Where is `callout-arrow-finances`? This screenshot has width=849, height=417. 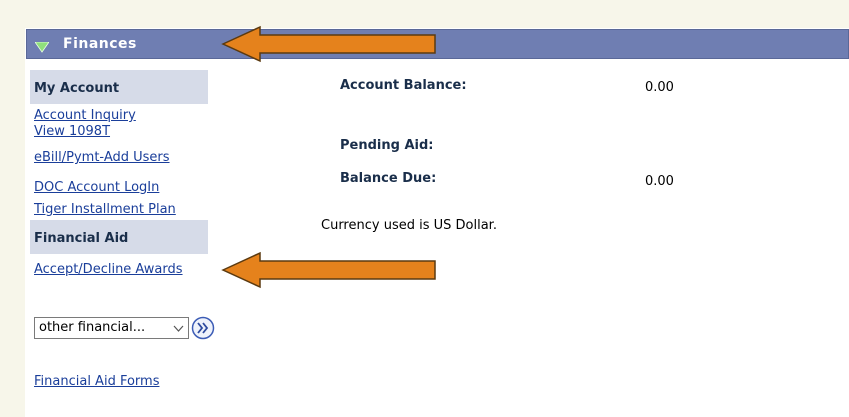
callout-arrow-finances is located at coordinates (328, 44).